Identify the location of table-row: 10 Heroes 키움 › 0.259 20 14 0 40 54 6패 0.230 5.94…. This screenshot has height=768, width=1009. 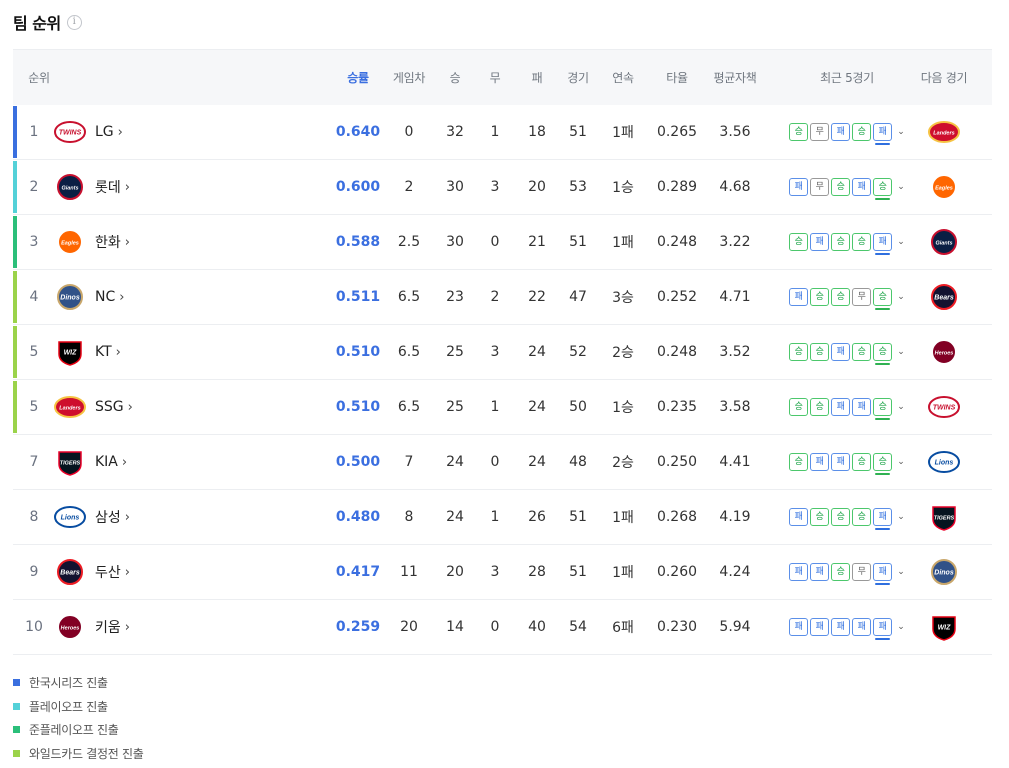
(502, 627).